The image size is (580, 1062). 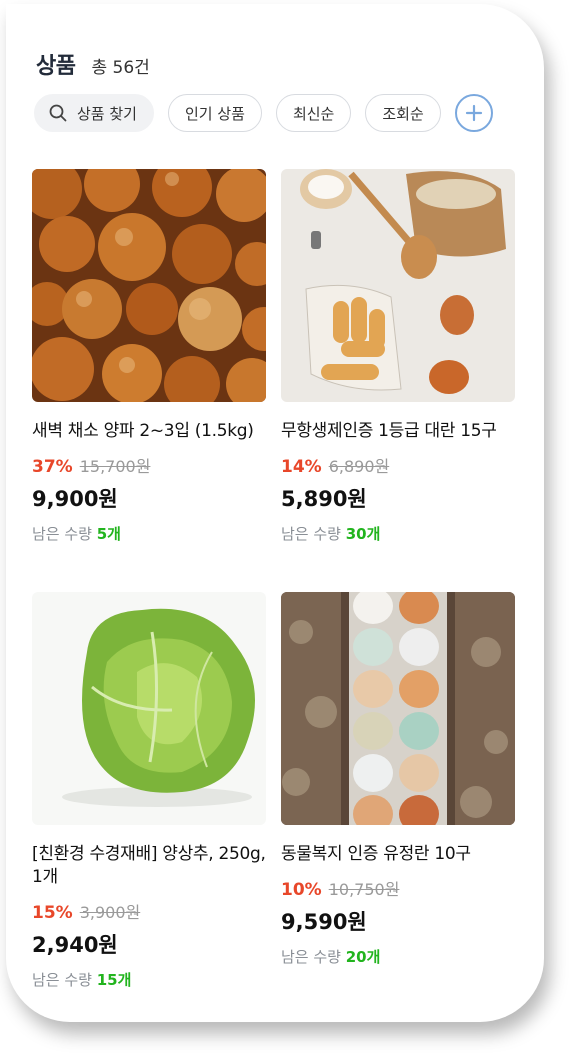 I want to click on page-title: 상품, so click(x=56, y=66).